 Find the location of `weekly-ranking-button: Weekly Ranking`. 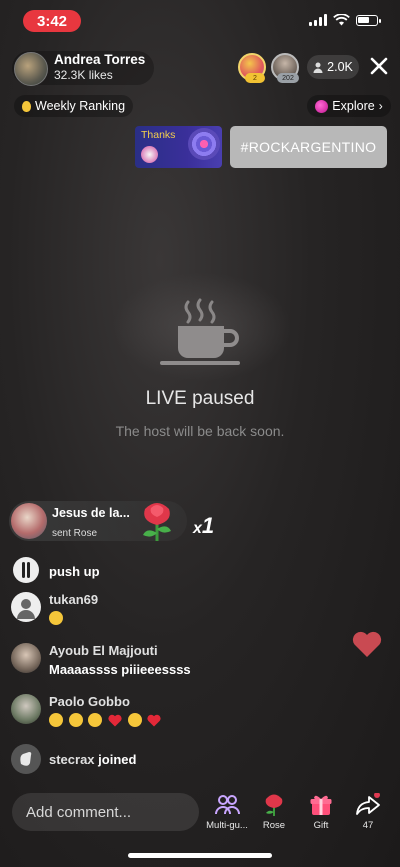

weekly-ranking-button: Weekly Ranking is located at coordinates (74, 106).